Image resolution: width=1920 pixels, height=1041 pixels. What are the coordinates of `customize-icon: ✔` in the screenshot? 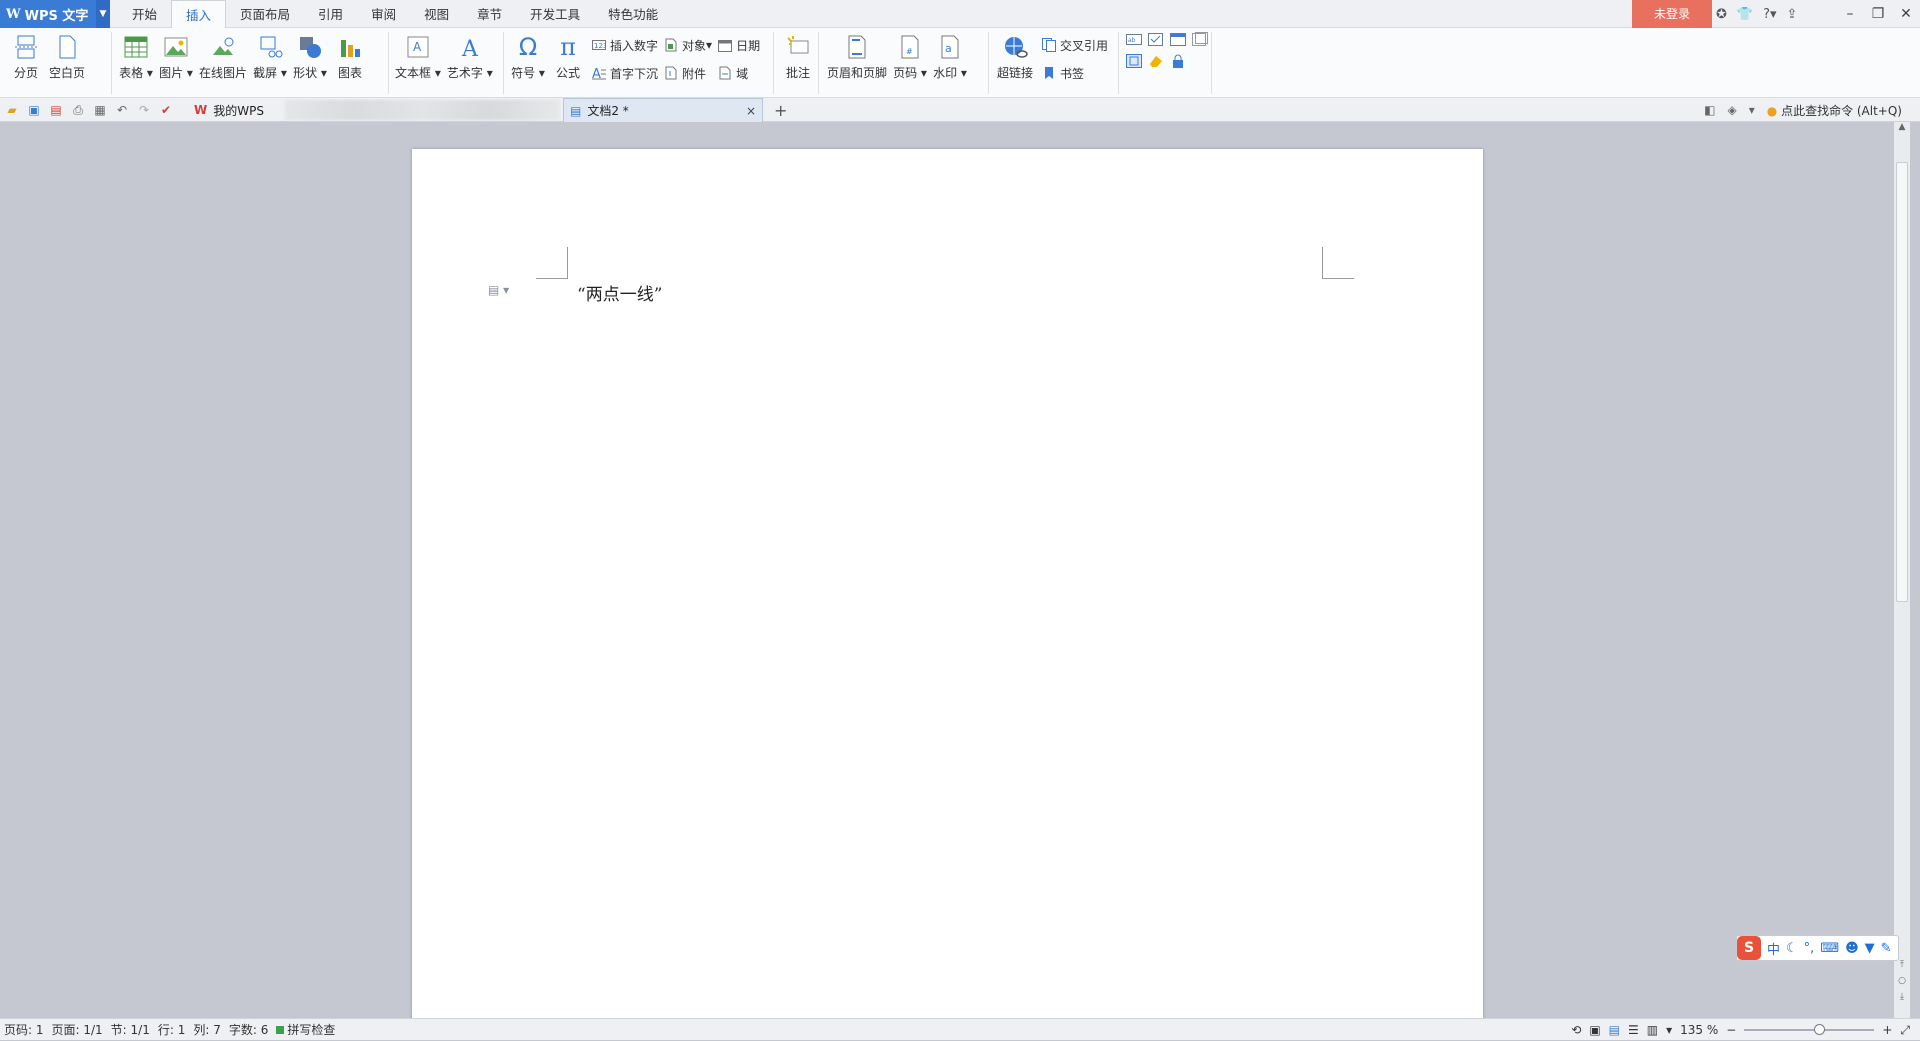 It's located at (166, 110).